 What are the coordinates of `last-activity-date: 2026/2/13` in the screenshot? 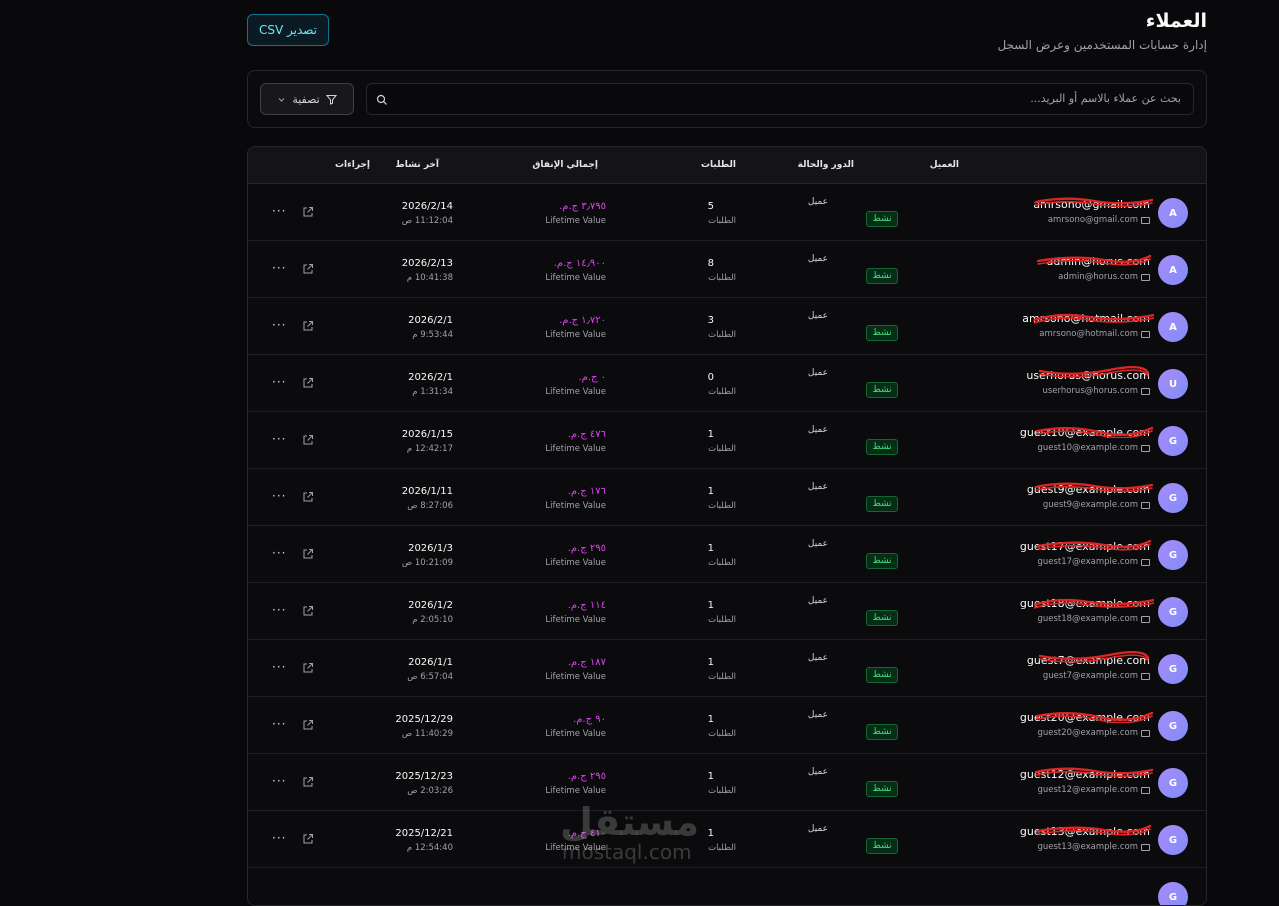 It's located at (427, 263).